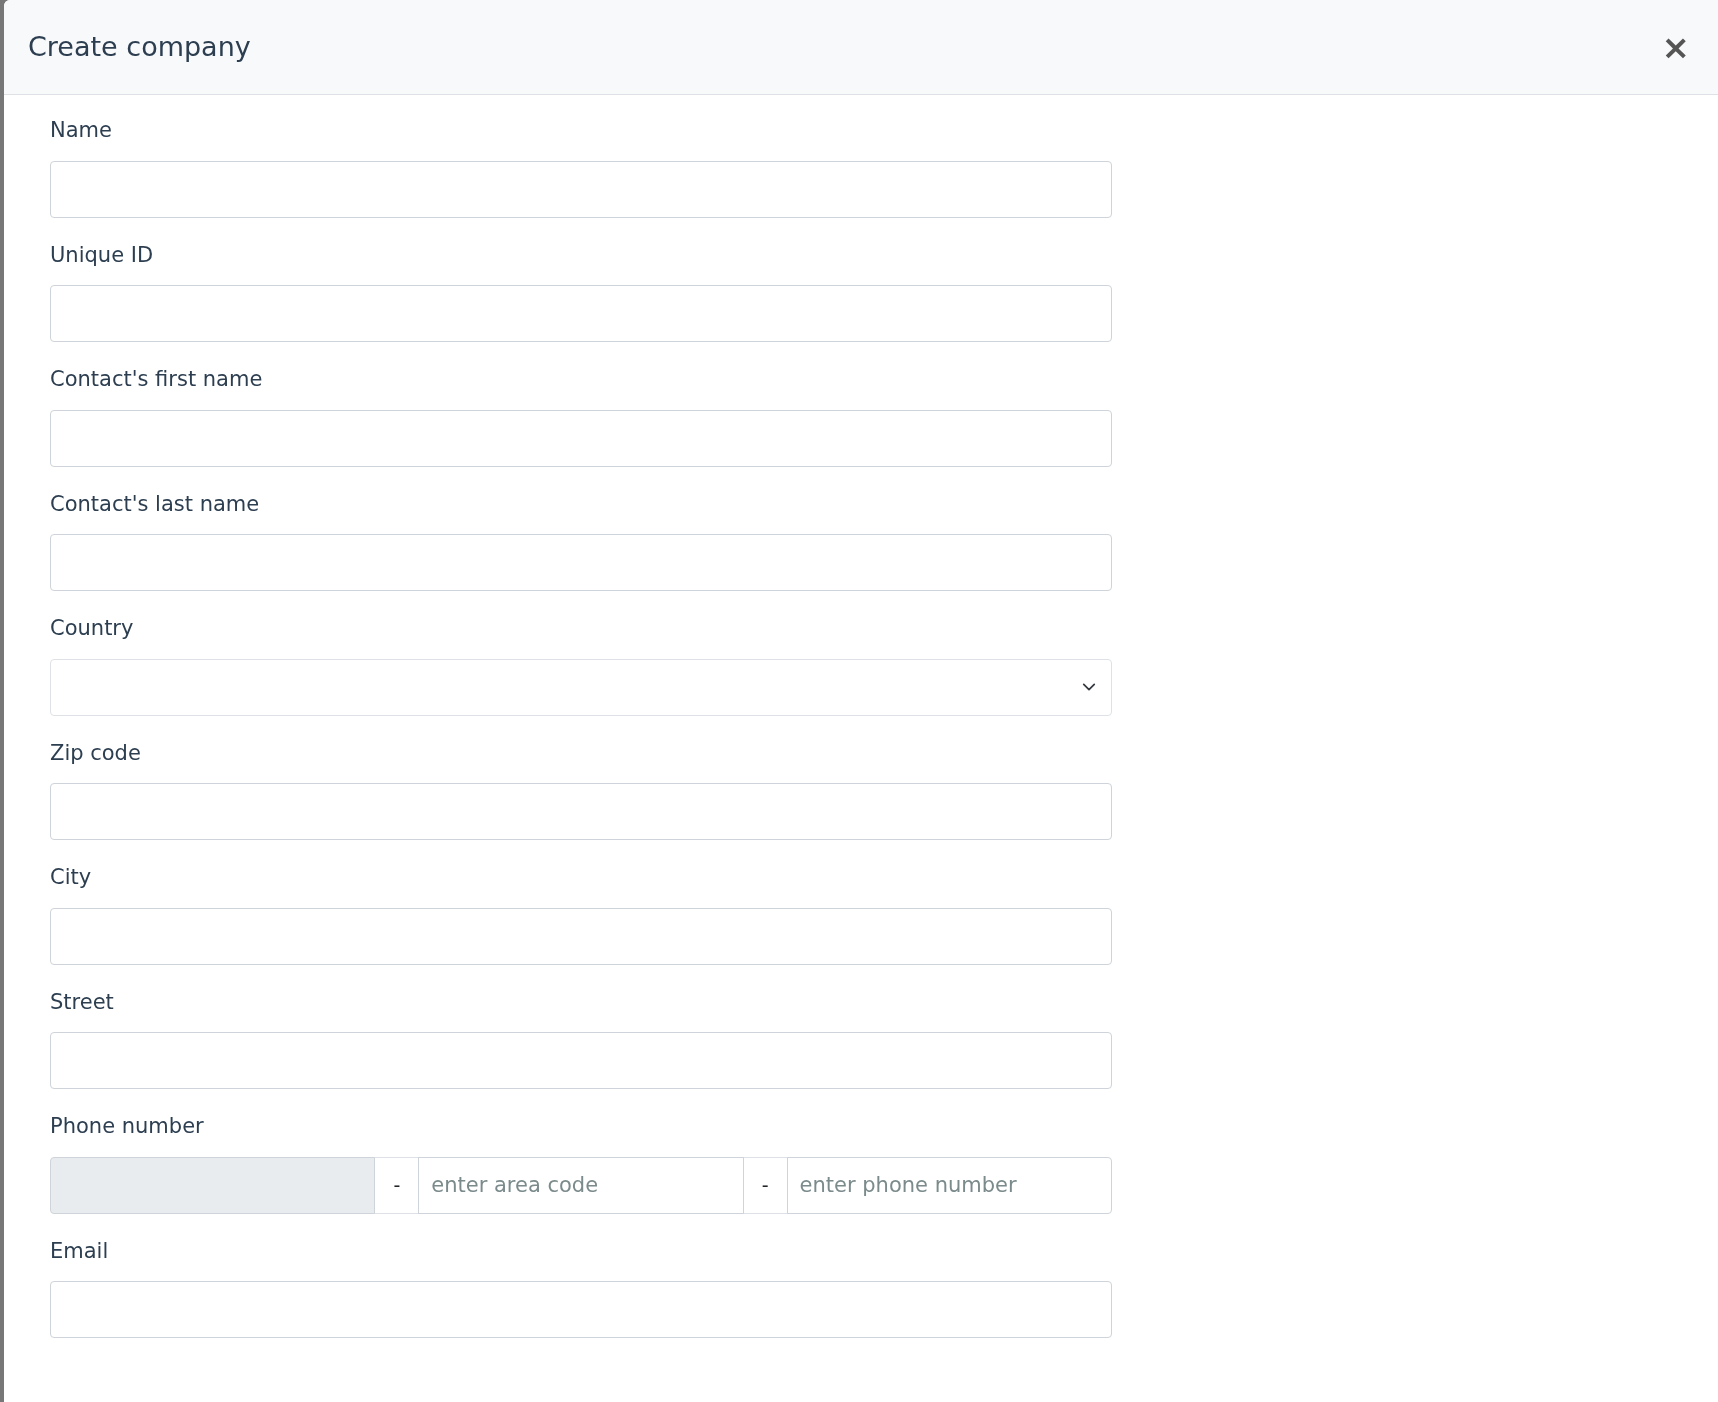 The image size is (1718, 1402). What do you see at coordinates (139, 47) in the screenshot?
I see `dialog-title: Create company` at bounding box center [139, 47].